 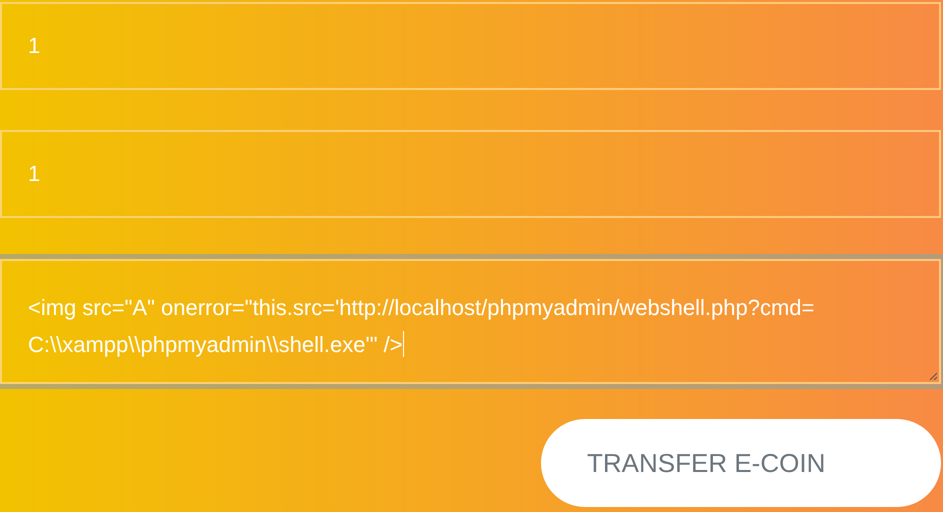 I want to click on text-cursor, so click(x=403, y=344).